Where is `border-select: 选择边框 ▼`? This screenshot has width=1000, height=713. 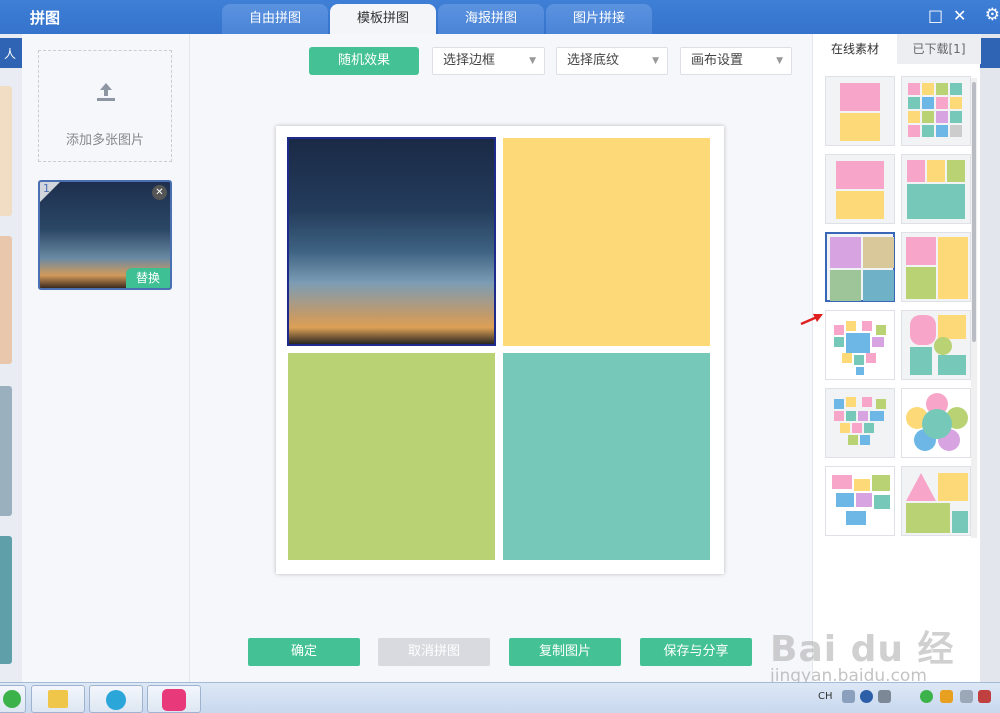
border-select: 选择边框 ▼ is located at coordinates (488, 61).